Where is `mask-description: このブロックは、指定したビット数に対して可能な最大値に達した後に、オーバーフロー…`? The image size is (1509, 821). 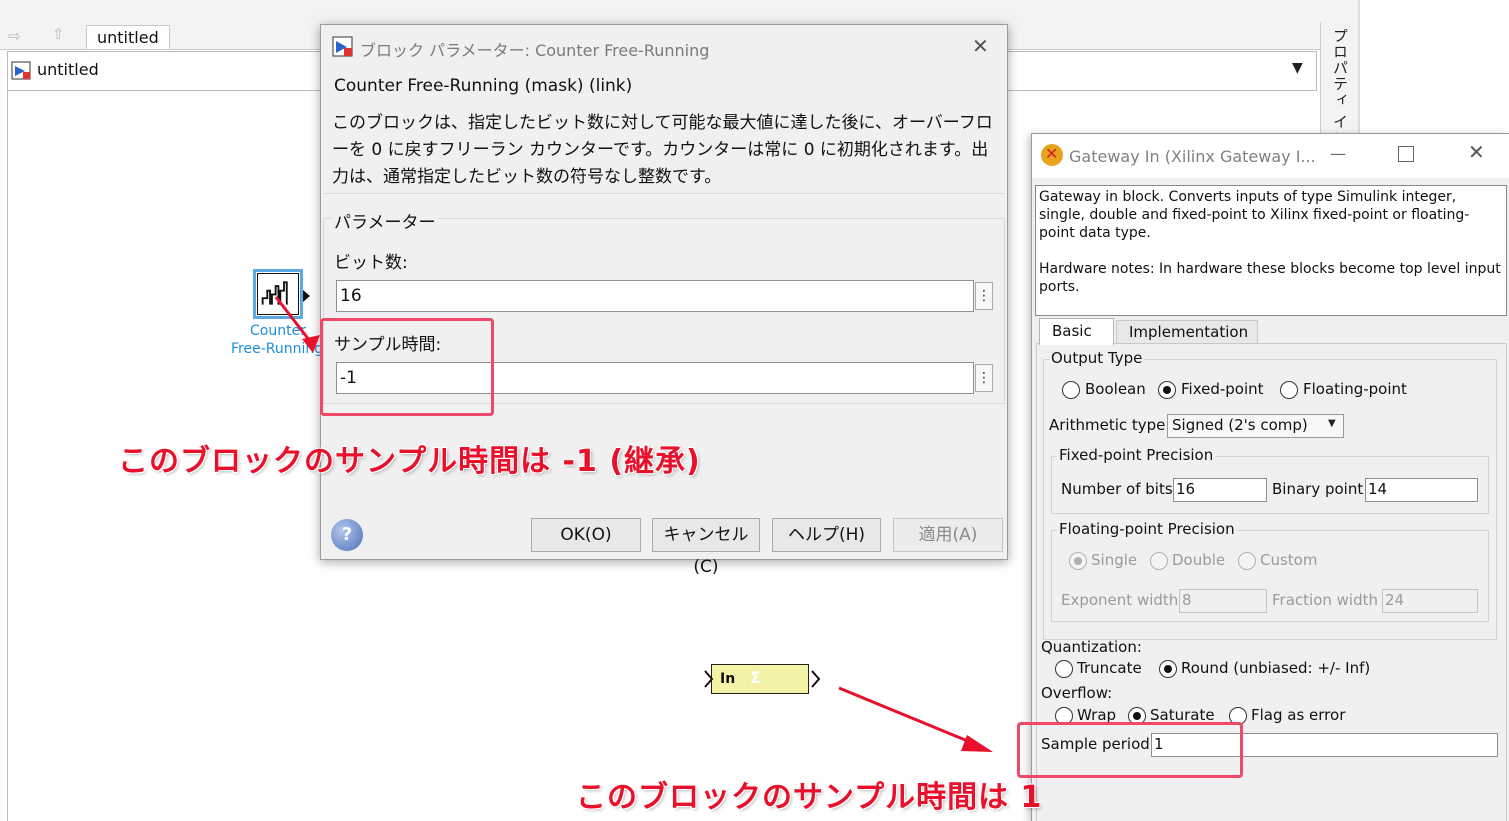 mask-description: このブロックは、指定したビット数に対して可能な最大値に達した後に、オーバーフロー… is located at coordinates (662, 150).